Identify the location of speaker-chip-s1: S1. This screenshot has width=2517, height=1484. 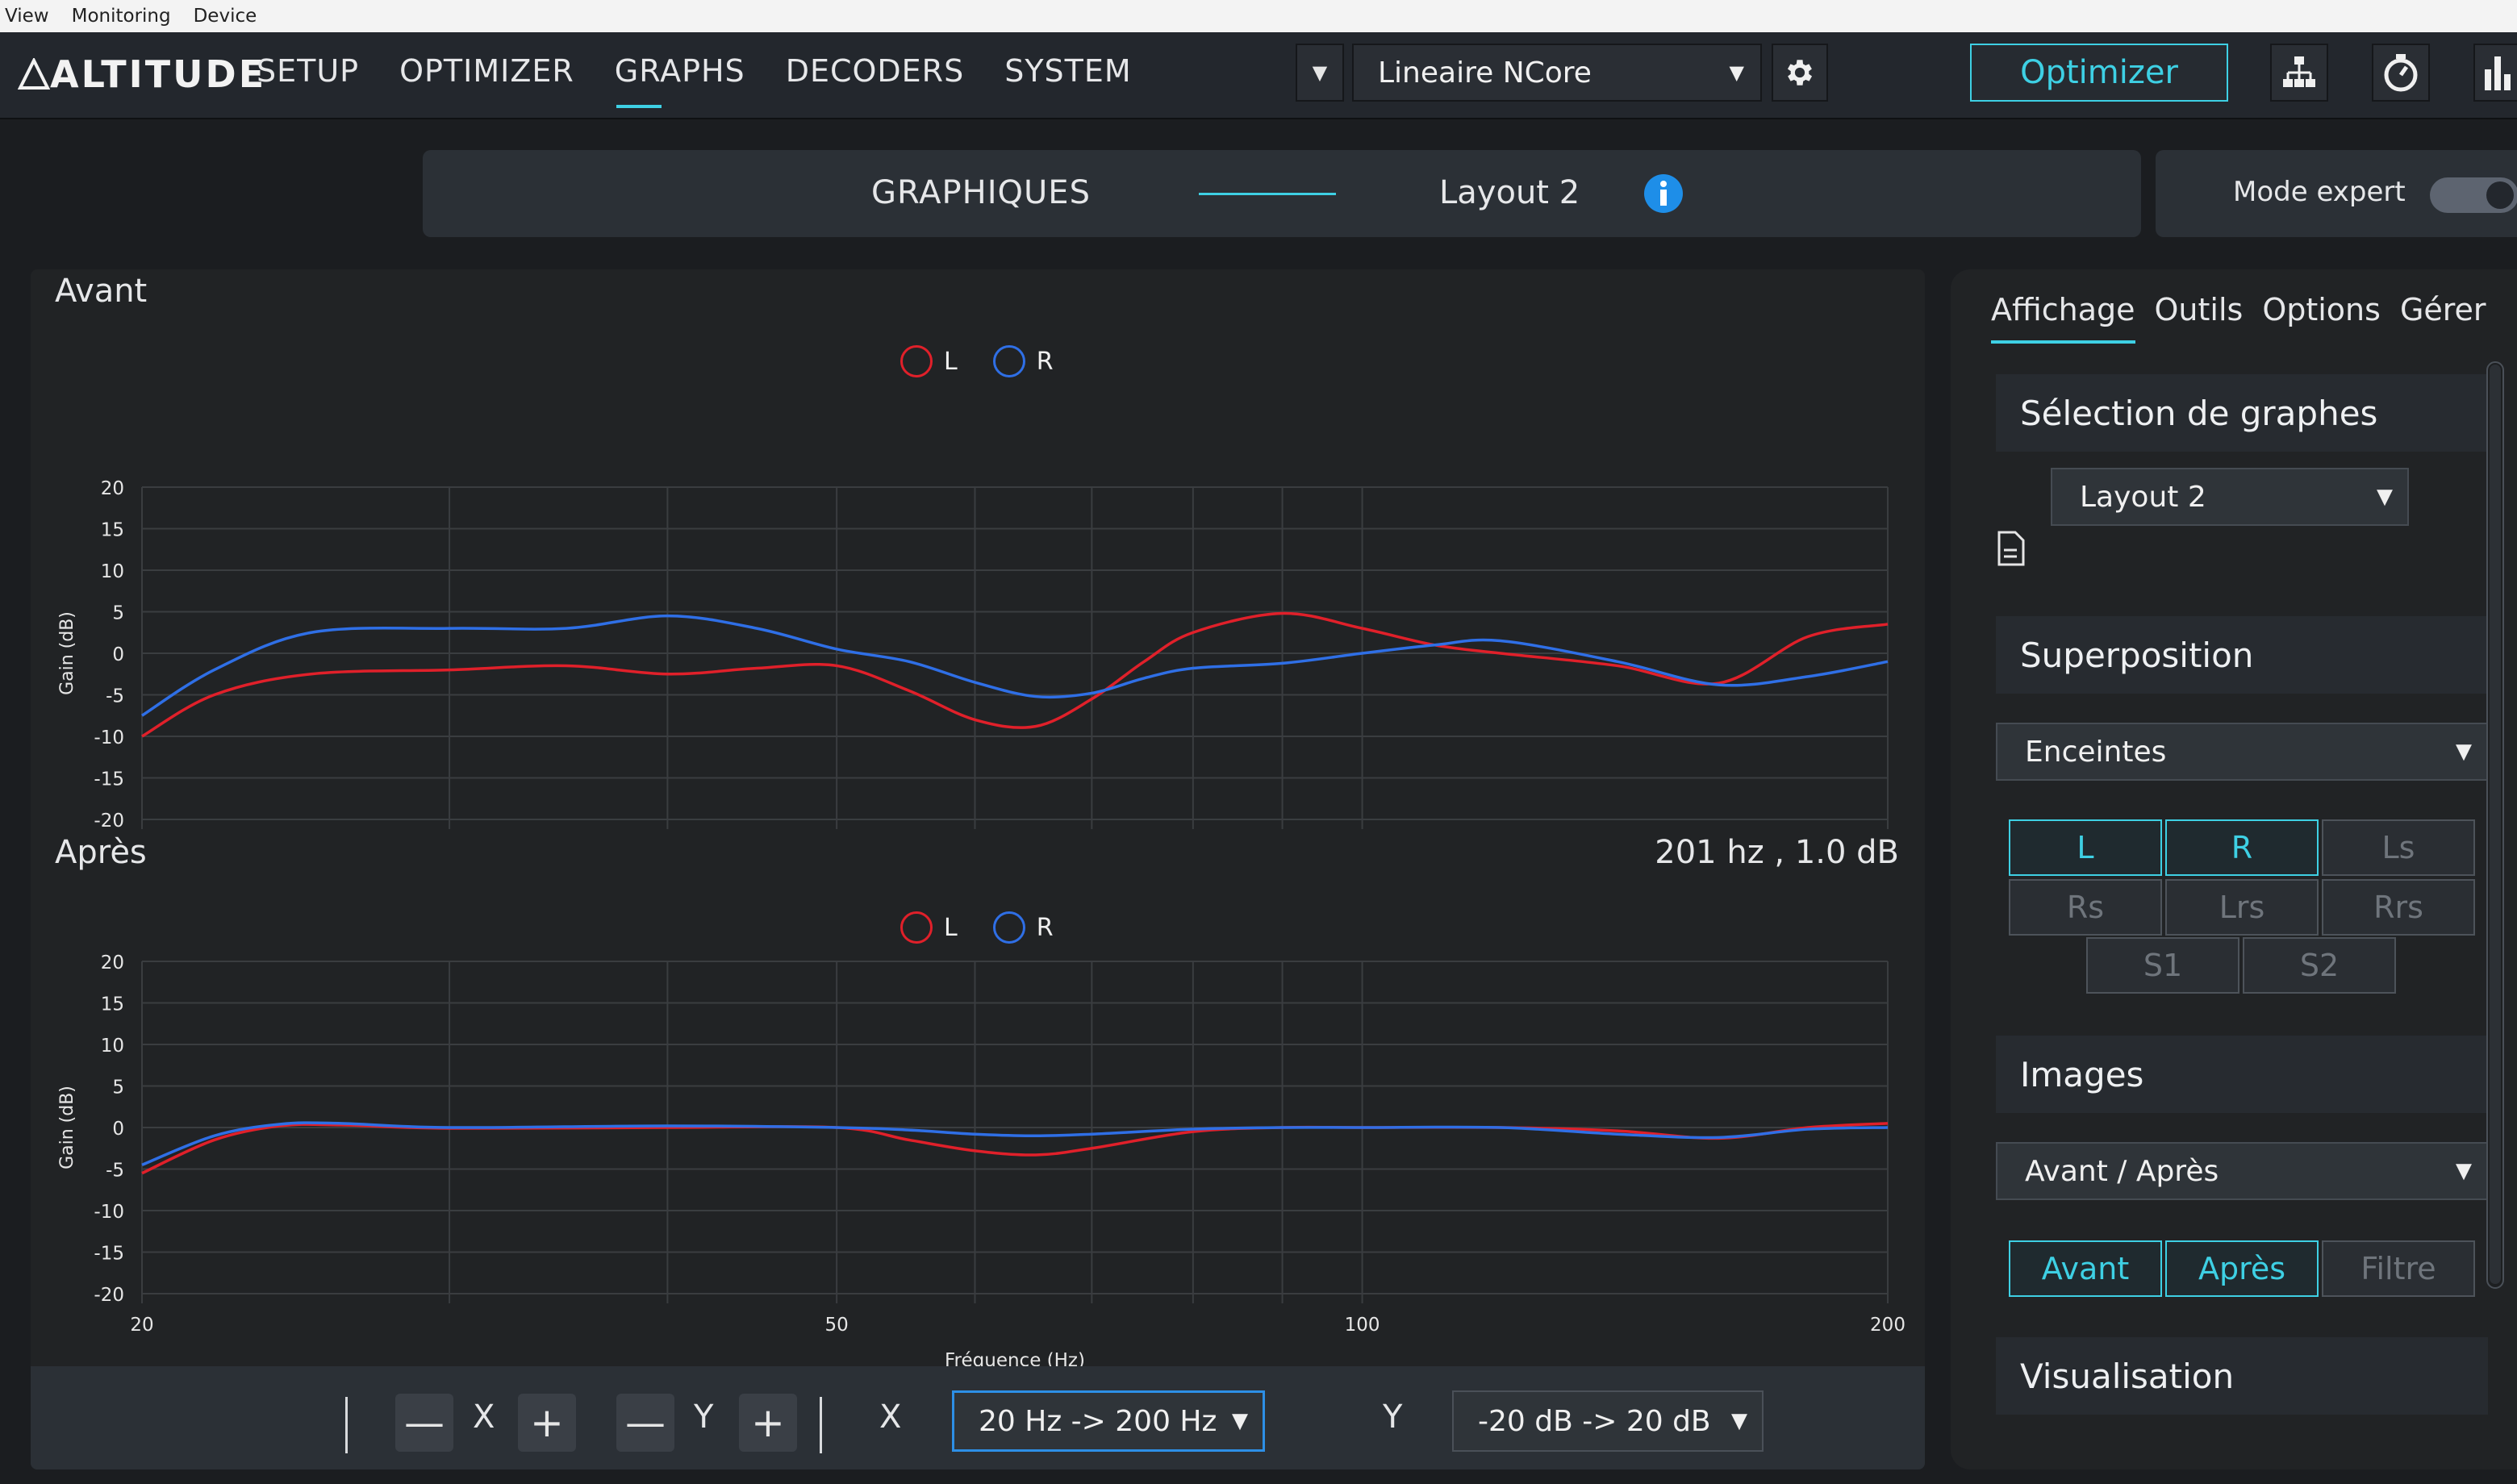
(2162, 965).